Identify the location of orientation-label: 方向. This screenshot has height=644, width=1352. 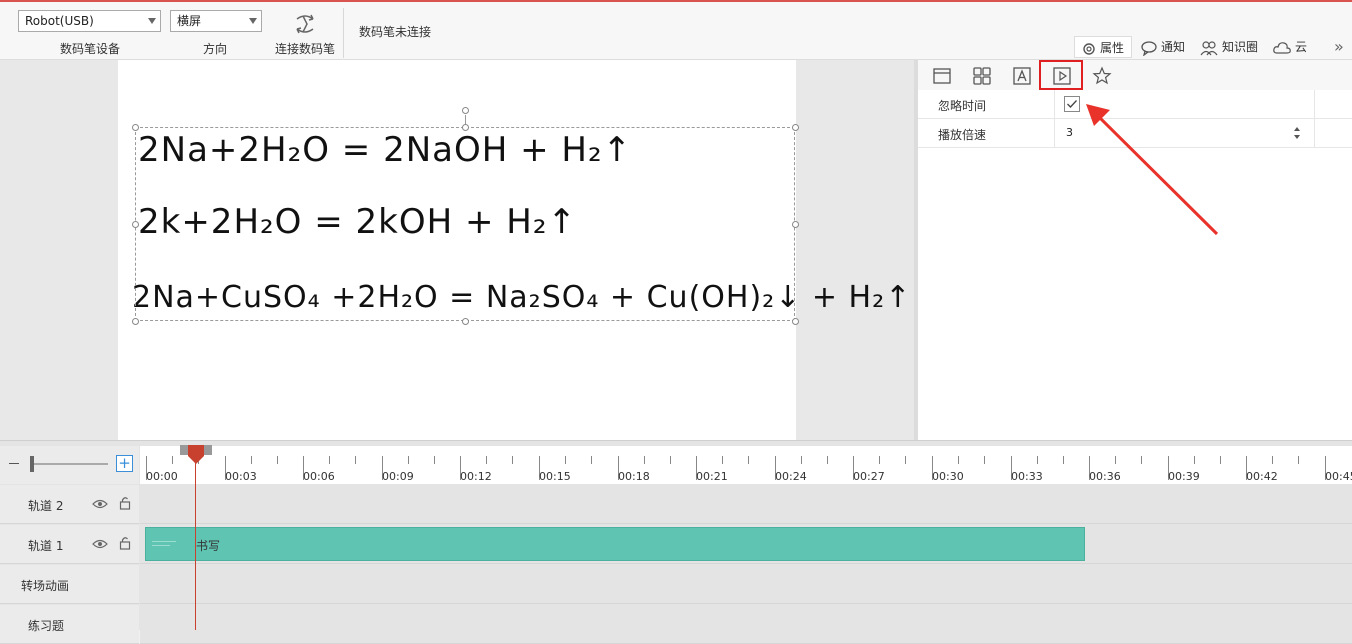
(214, 49).